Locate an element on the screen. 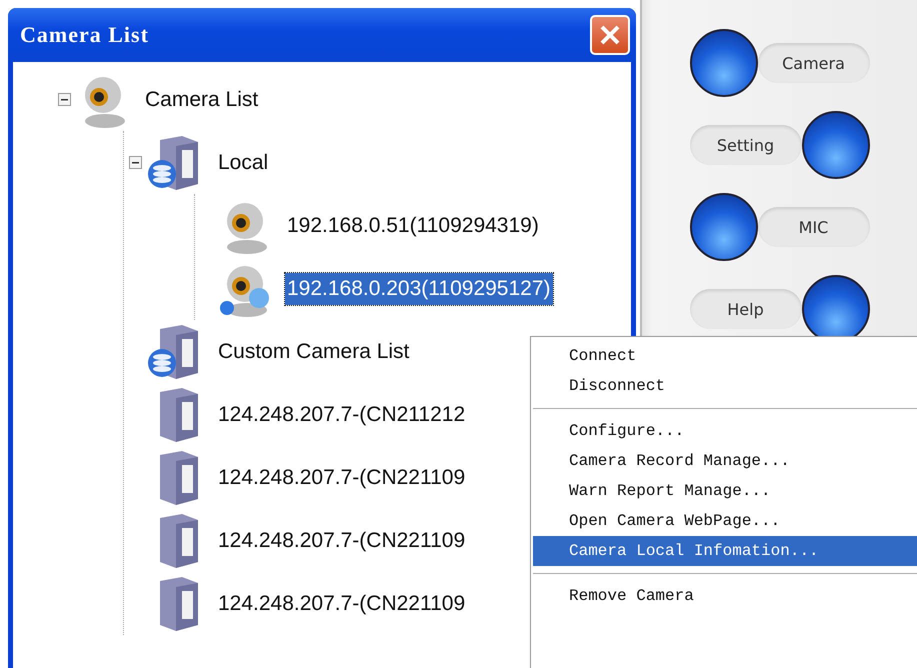 The width and height of the screenshot is (917, 668). side-button: MIC is located at coordinates (780, 227).